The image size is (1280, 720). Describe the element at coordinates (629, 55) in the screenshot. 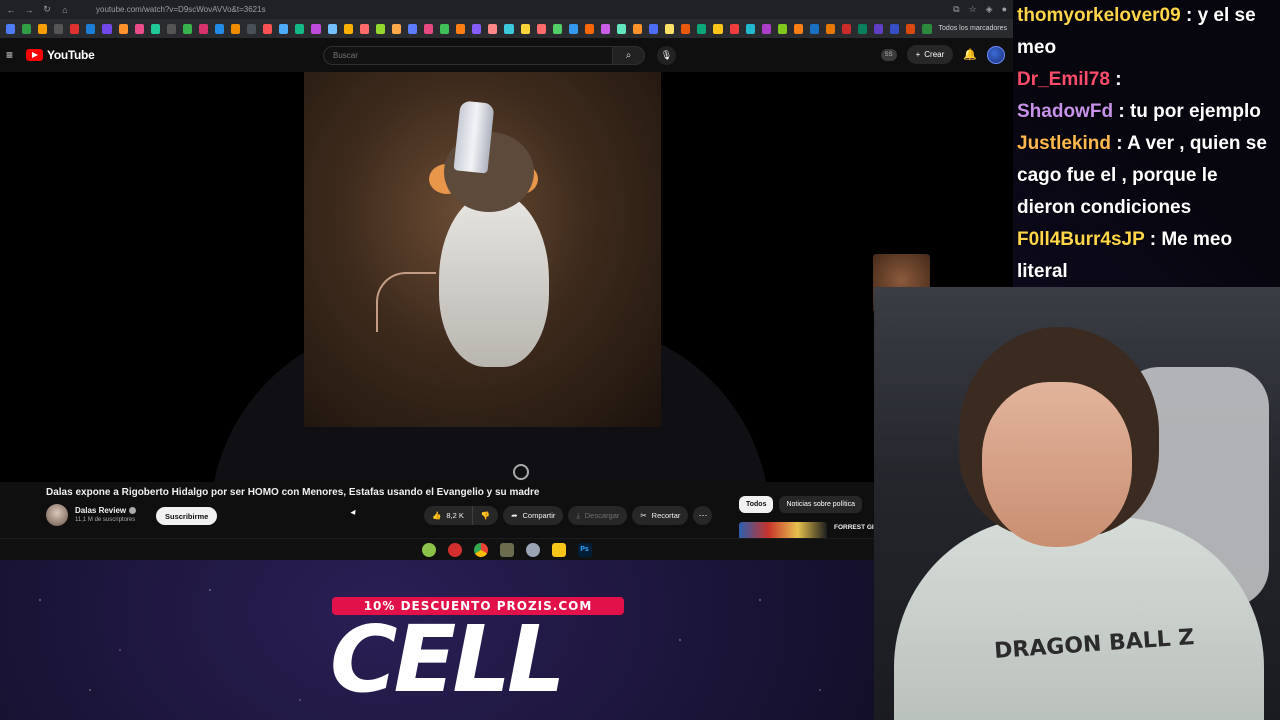

I see `search-icon: ⌕` at that location.